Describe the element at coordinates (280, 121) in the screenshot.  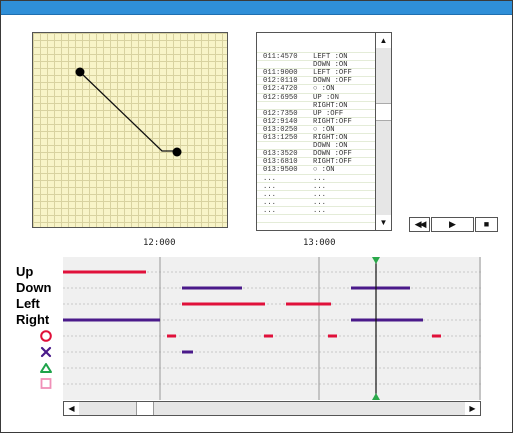
I see `log-time: 012:9140` at that location.